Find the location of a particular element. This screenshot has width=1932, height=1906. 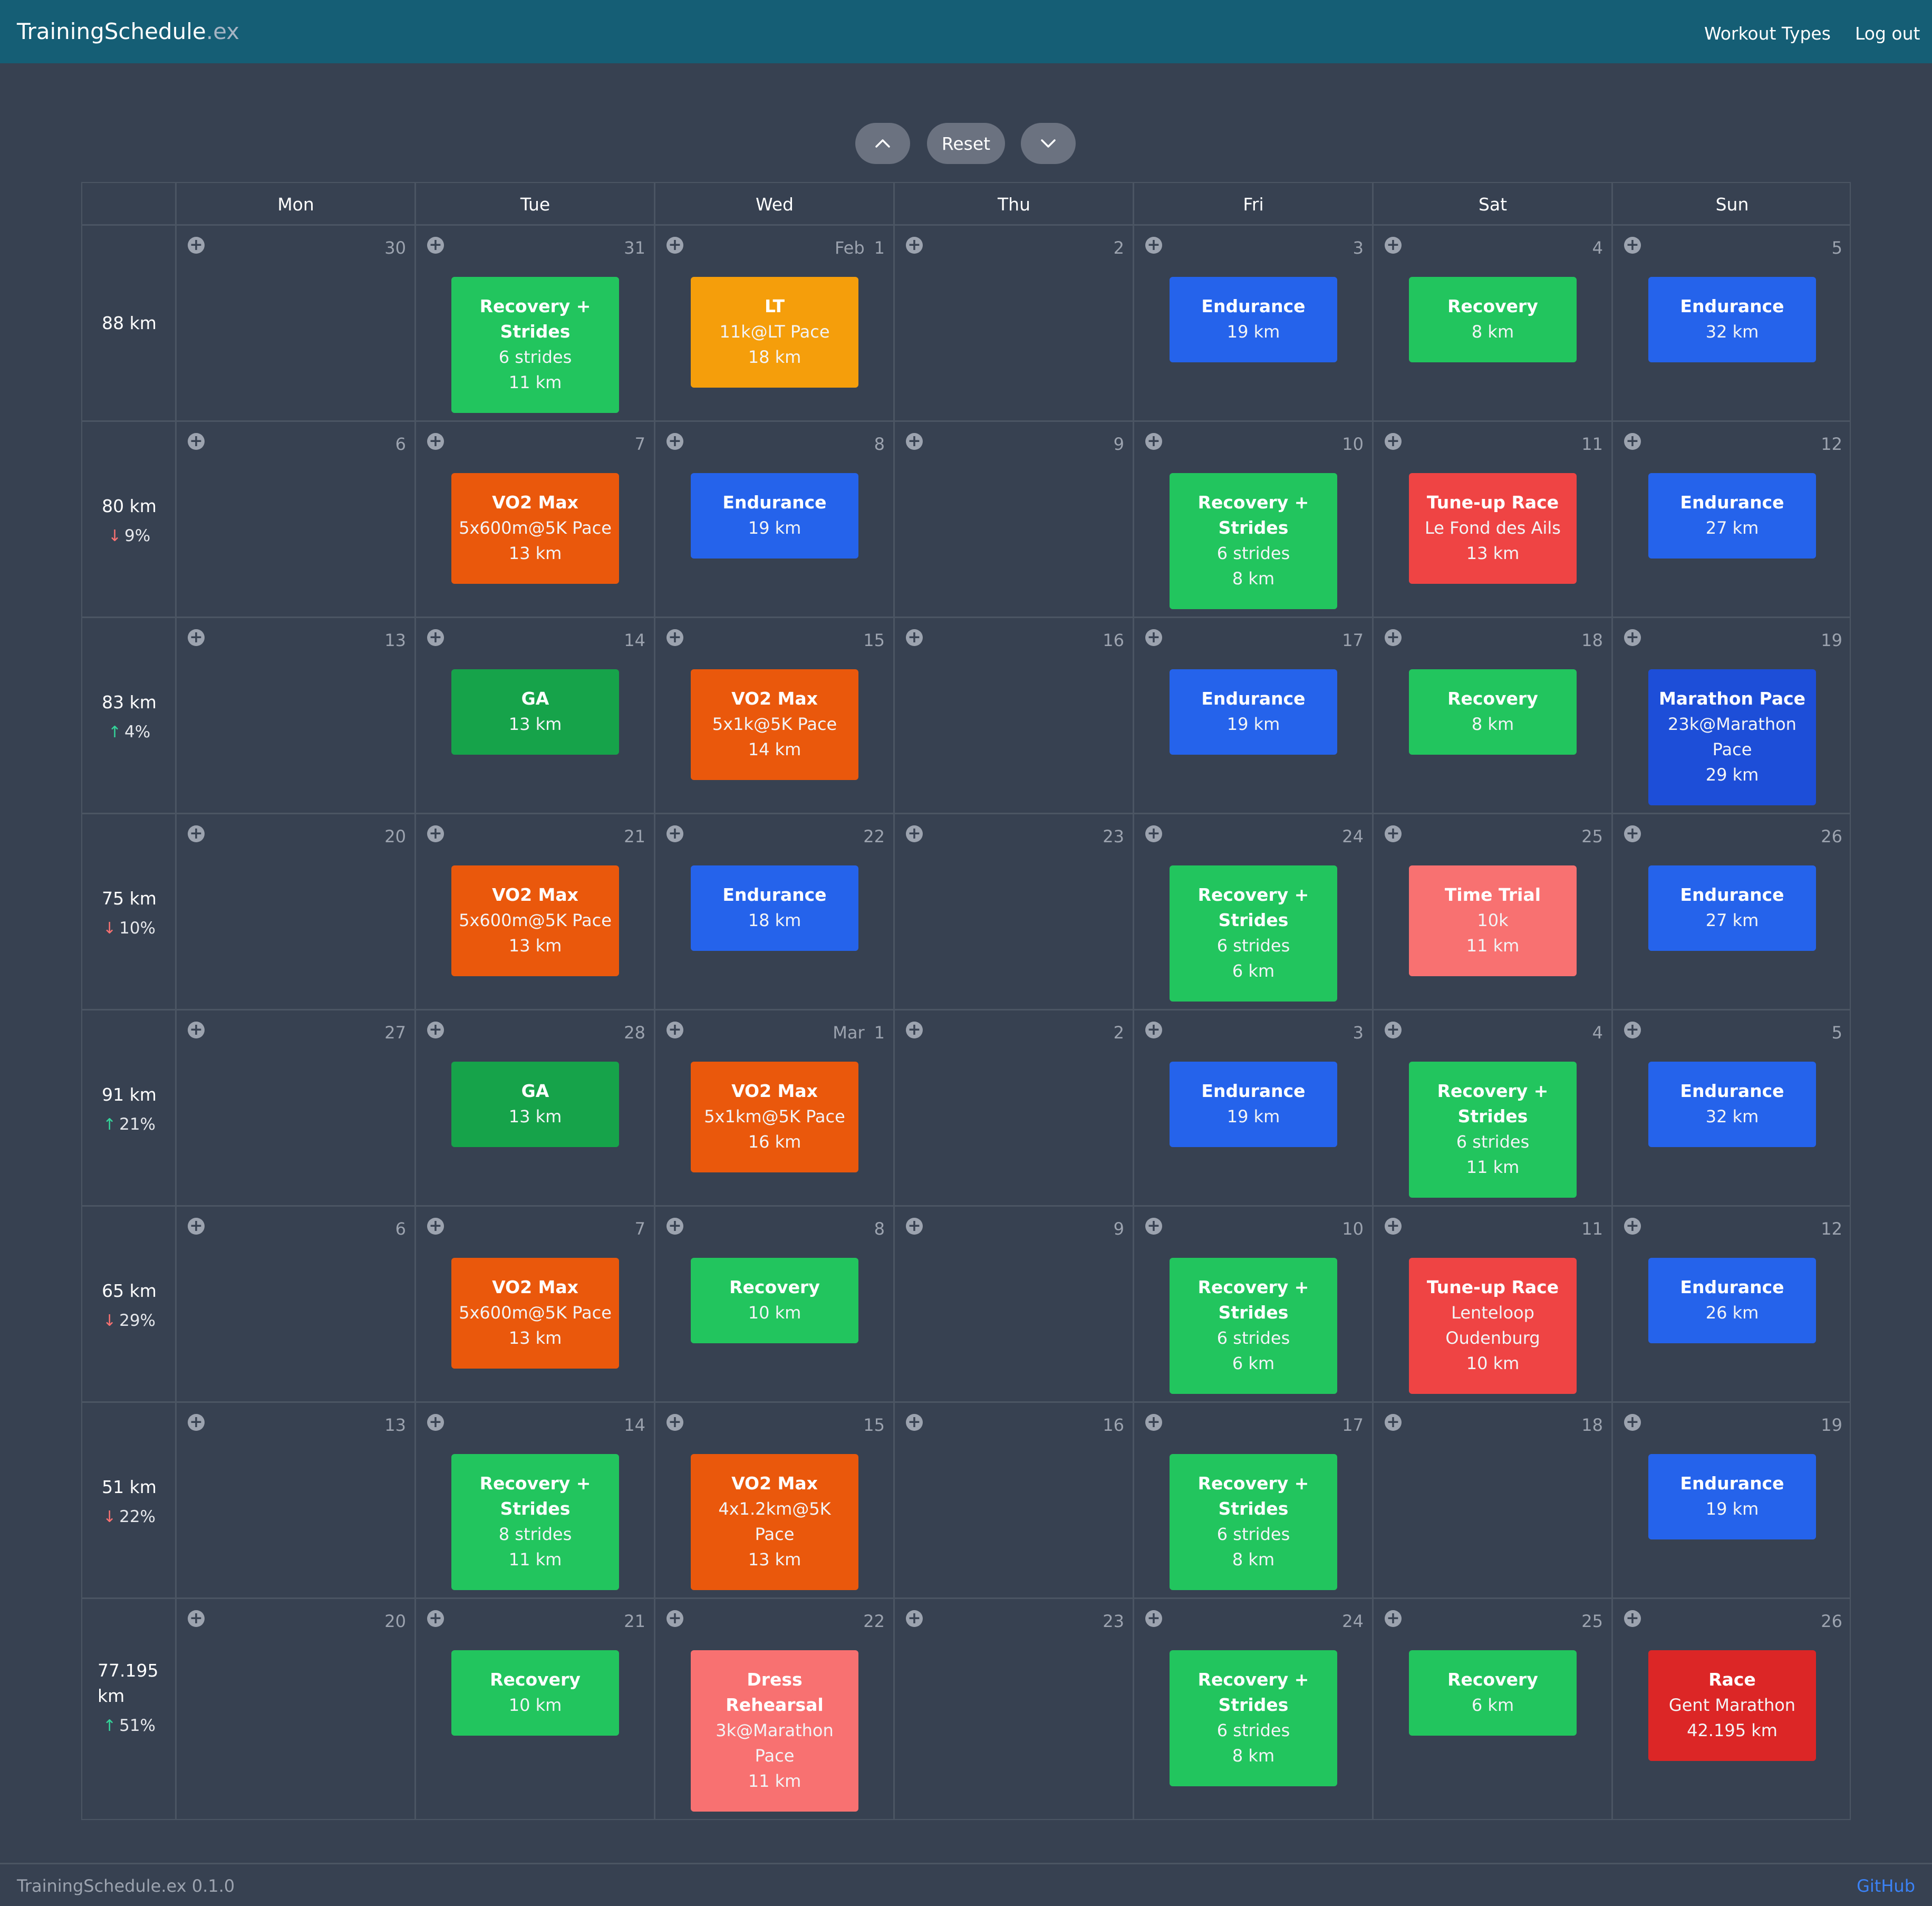

workout-card: Endurance 18 km is located at coordinates (774, 908).